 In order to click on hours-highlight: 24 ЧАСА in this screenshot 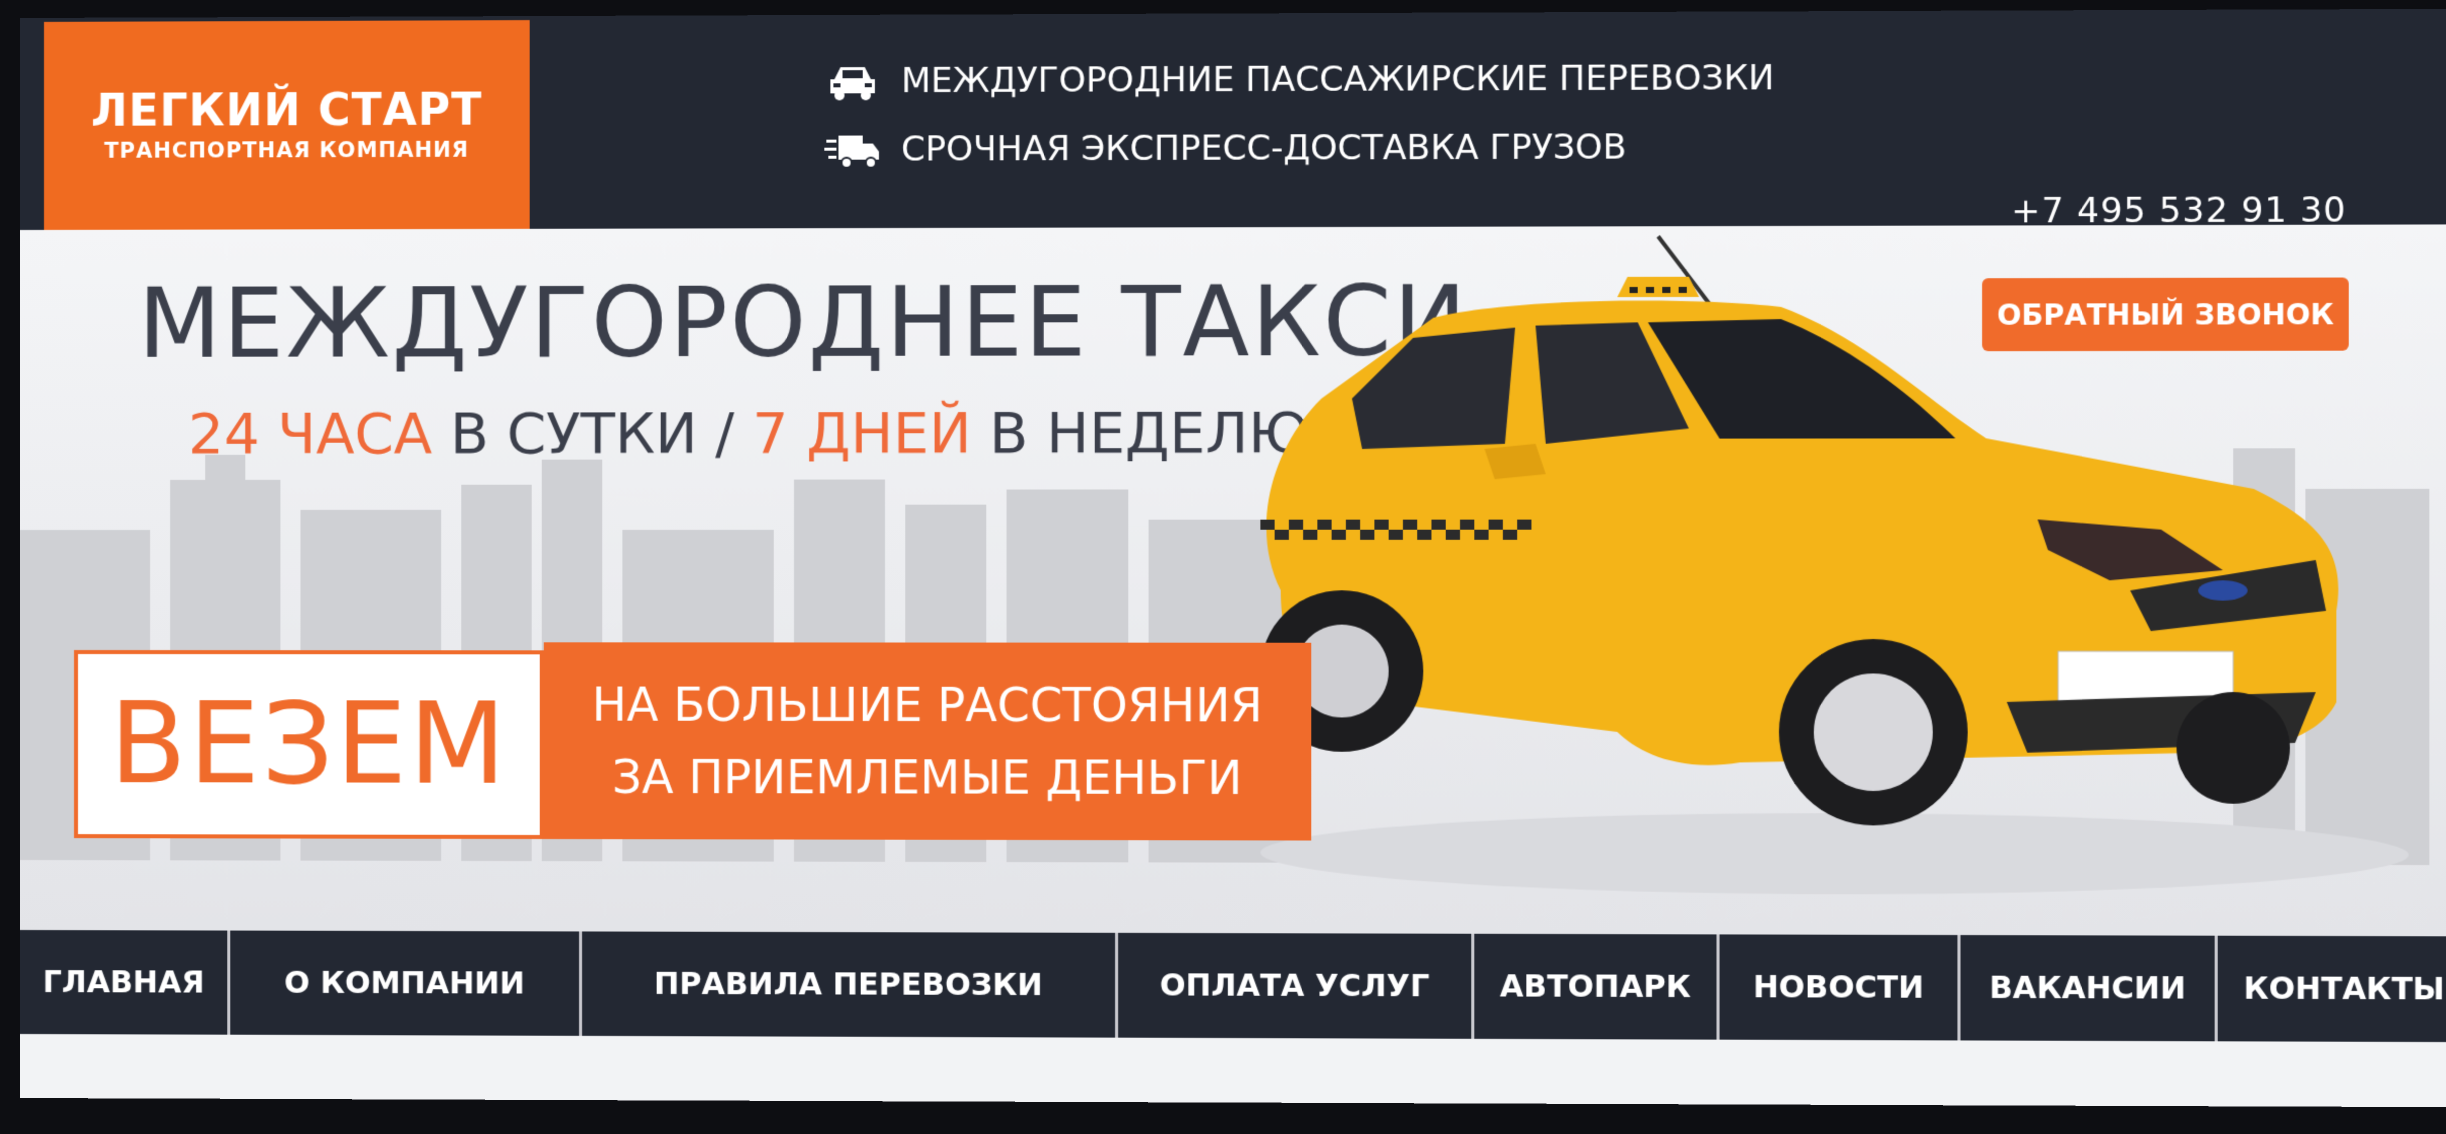, I will do `click(310, 434)`.